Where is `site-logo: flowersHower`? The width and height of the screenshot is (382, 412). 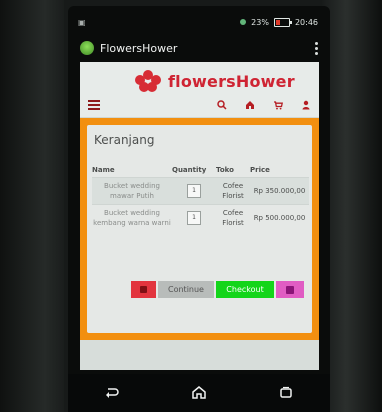
site-logo: flowersHower is located at coordinates (213, 81).